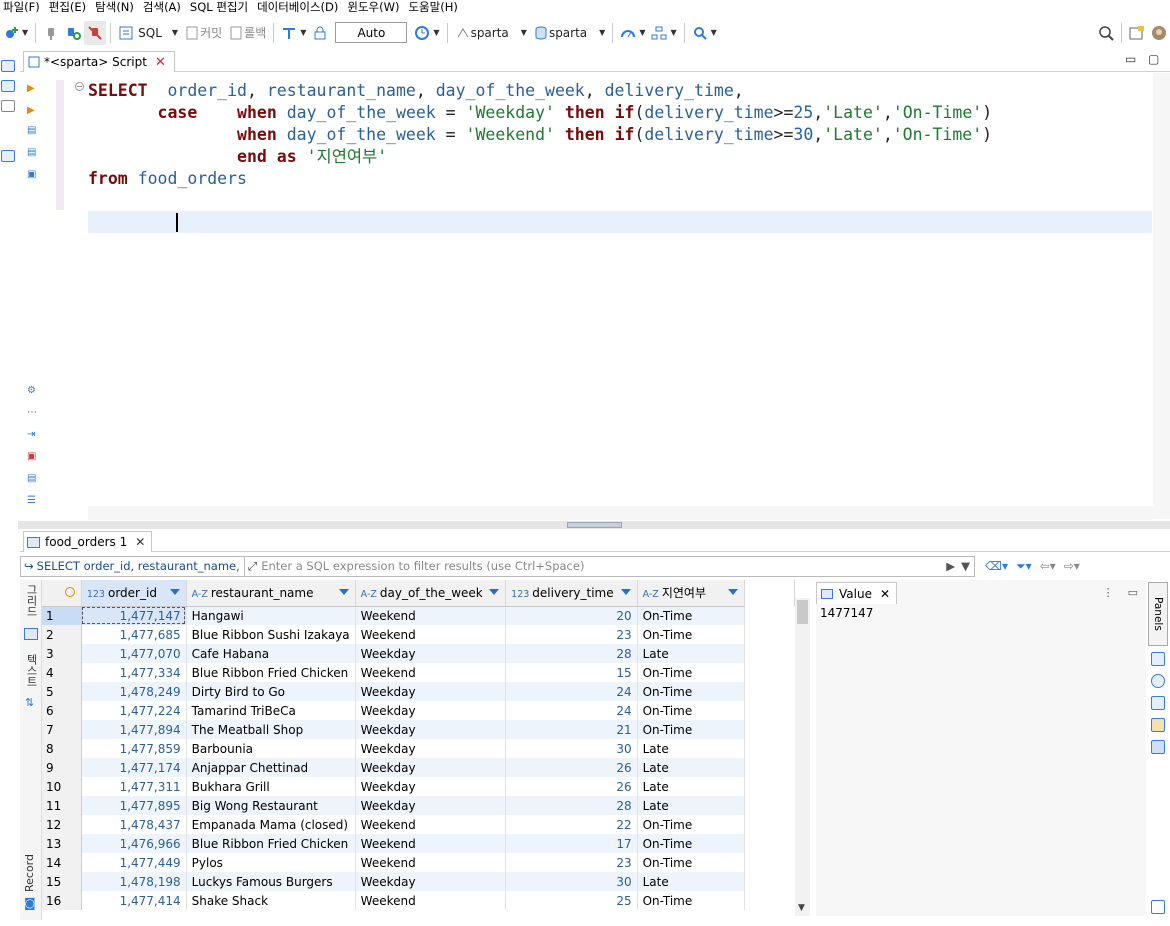 This screenshot has width=1170, height=926. What do you see at coordinates (31, 634) in the screenshot?
I see `grid-icon` at bounding box center [31, 634].